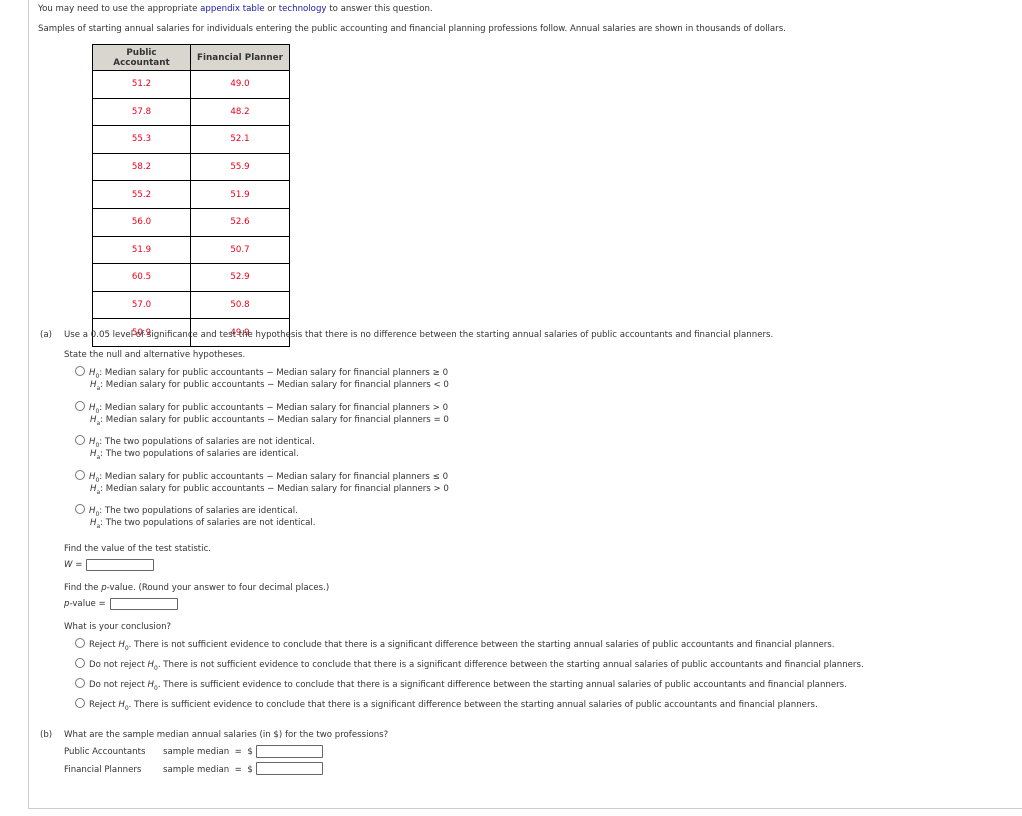 Image resolution: width=1022 pixels, height=816 pixels. Describe the element at coordinates (77, 565) in the screenshot. I see `equals-sign: =` at that location.